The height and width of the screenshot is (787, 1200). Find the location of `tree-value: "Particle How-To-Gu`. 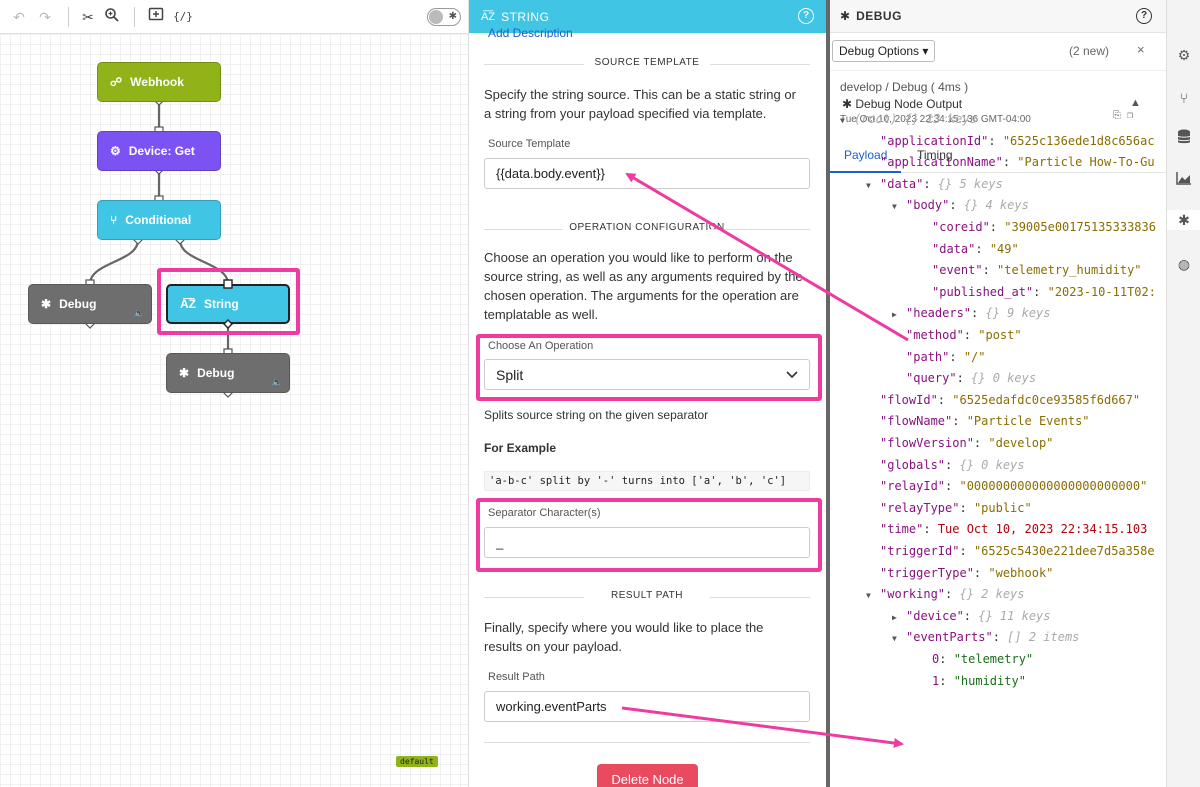

tree-value: "Particle How-To-Gu is located at coordinates (1086, 162).